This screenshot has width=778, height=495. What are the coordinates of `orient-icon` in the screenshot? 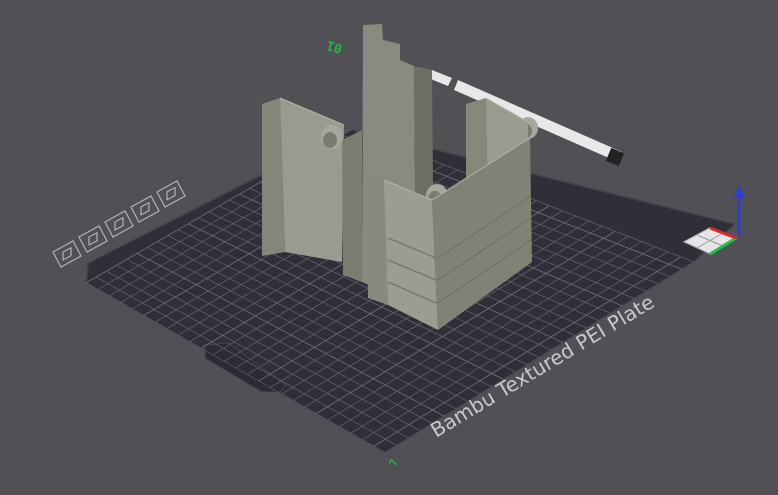 It's located at (145, 209).